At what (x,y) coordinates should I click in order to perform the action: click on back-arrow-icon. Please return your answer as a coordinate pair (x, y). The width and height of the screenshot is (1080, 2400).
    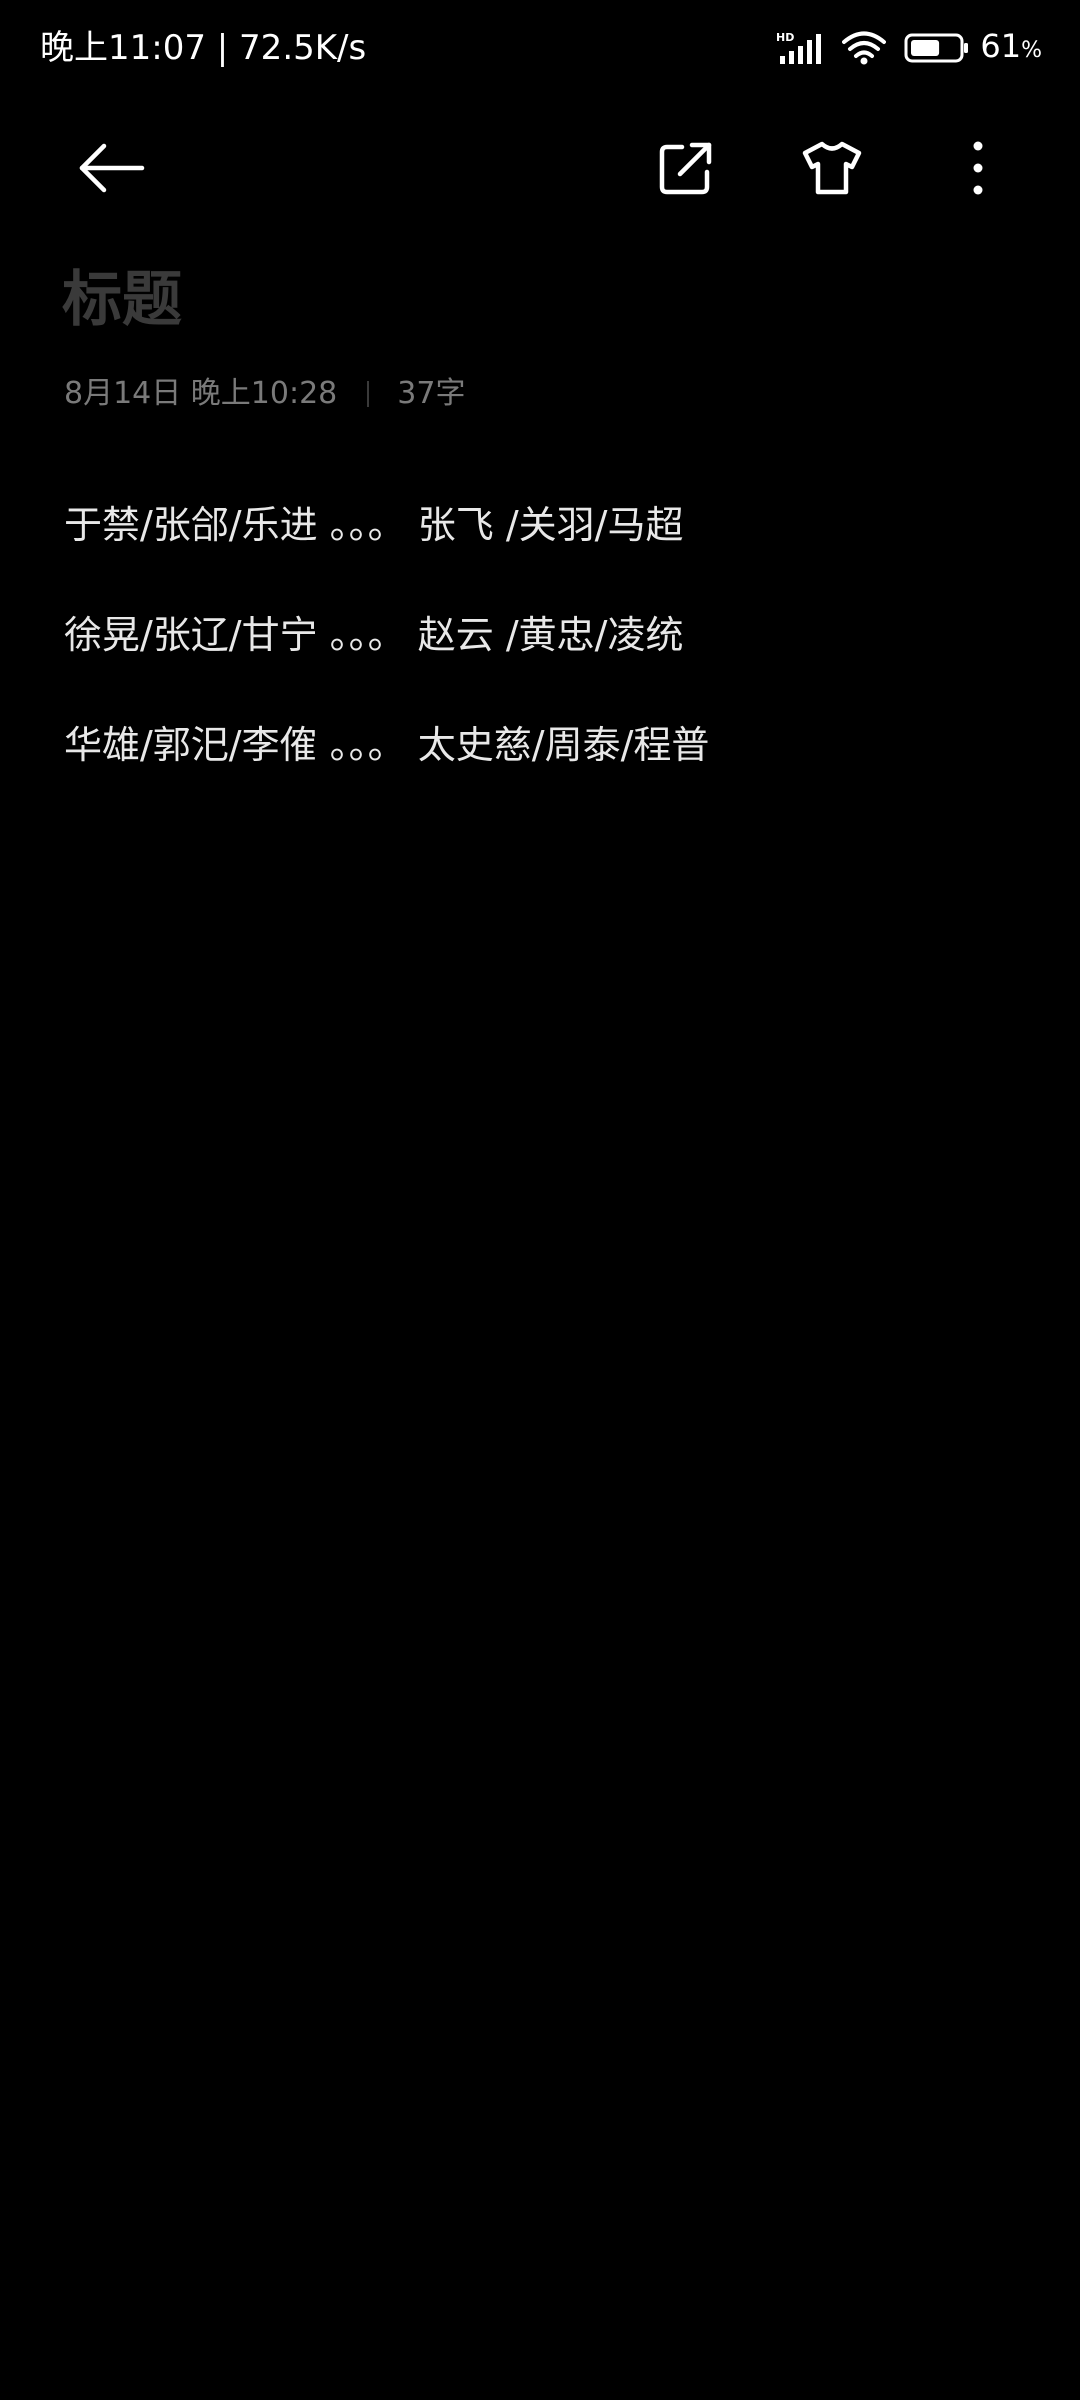
    Looking at the image, I should click on (112, 168).